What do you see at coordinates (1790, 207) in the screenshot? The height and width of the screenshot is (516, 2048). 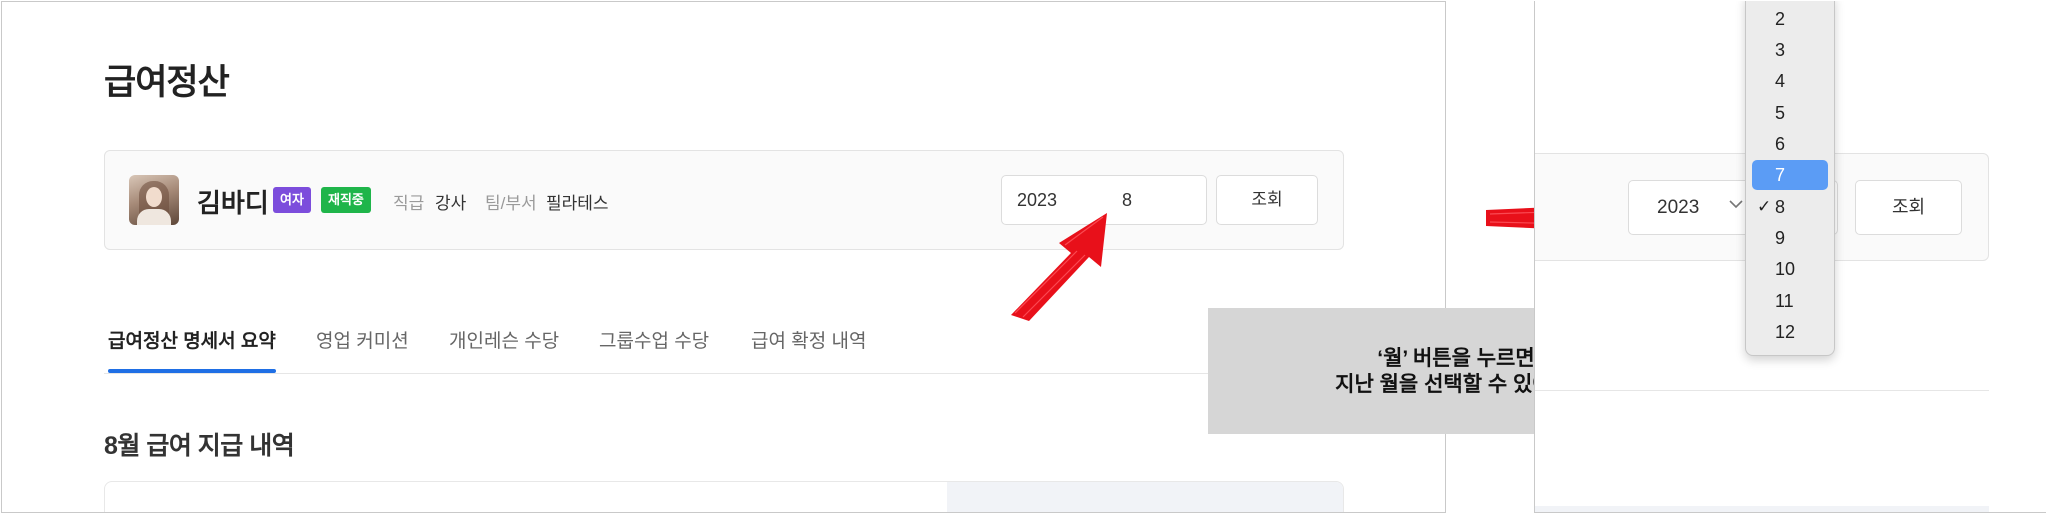 I see `month-option-checked: ✓ 8` at bounding box center [1790, 207].